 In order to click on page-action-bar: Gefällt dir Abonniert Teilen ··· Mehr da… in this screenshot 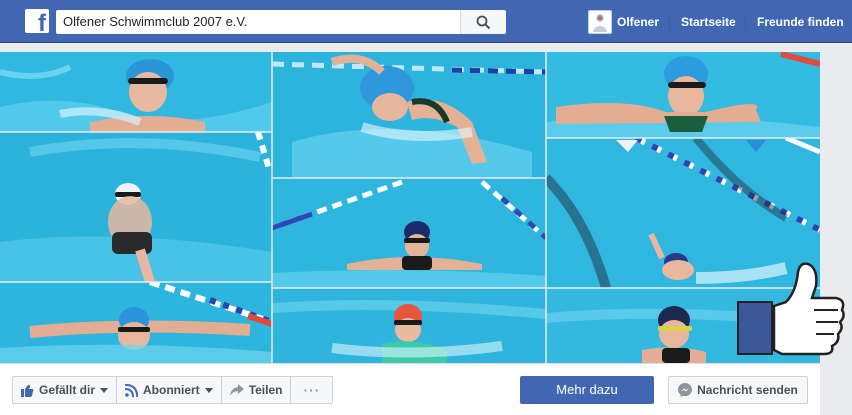, I will do `click(410, 389)`.